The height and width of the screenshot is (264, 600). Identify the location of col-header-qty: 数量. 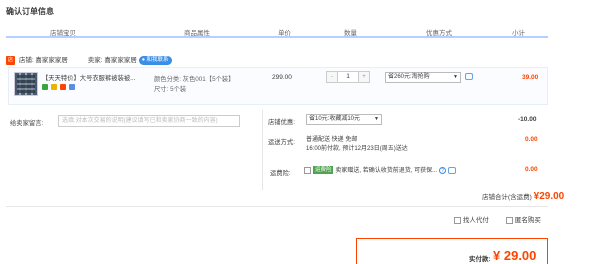
(350, 33).